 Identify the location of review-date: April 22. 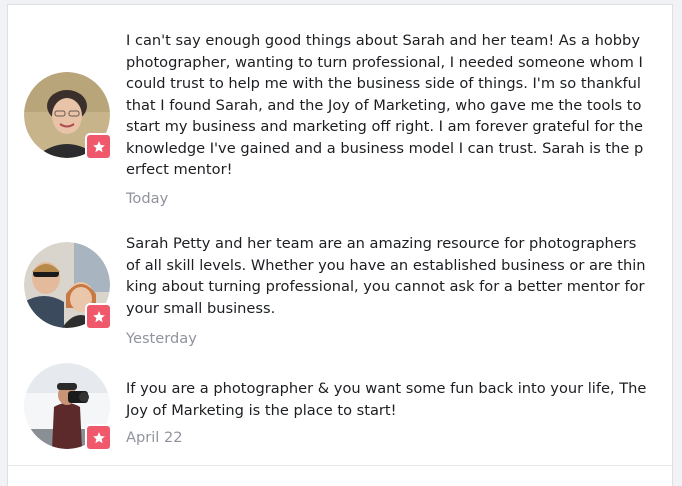
(154, 437).